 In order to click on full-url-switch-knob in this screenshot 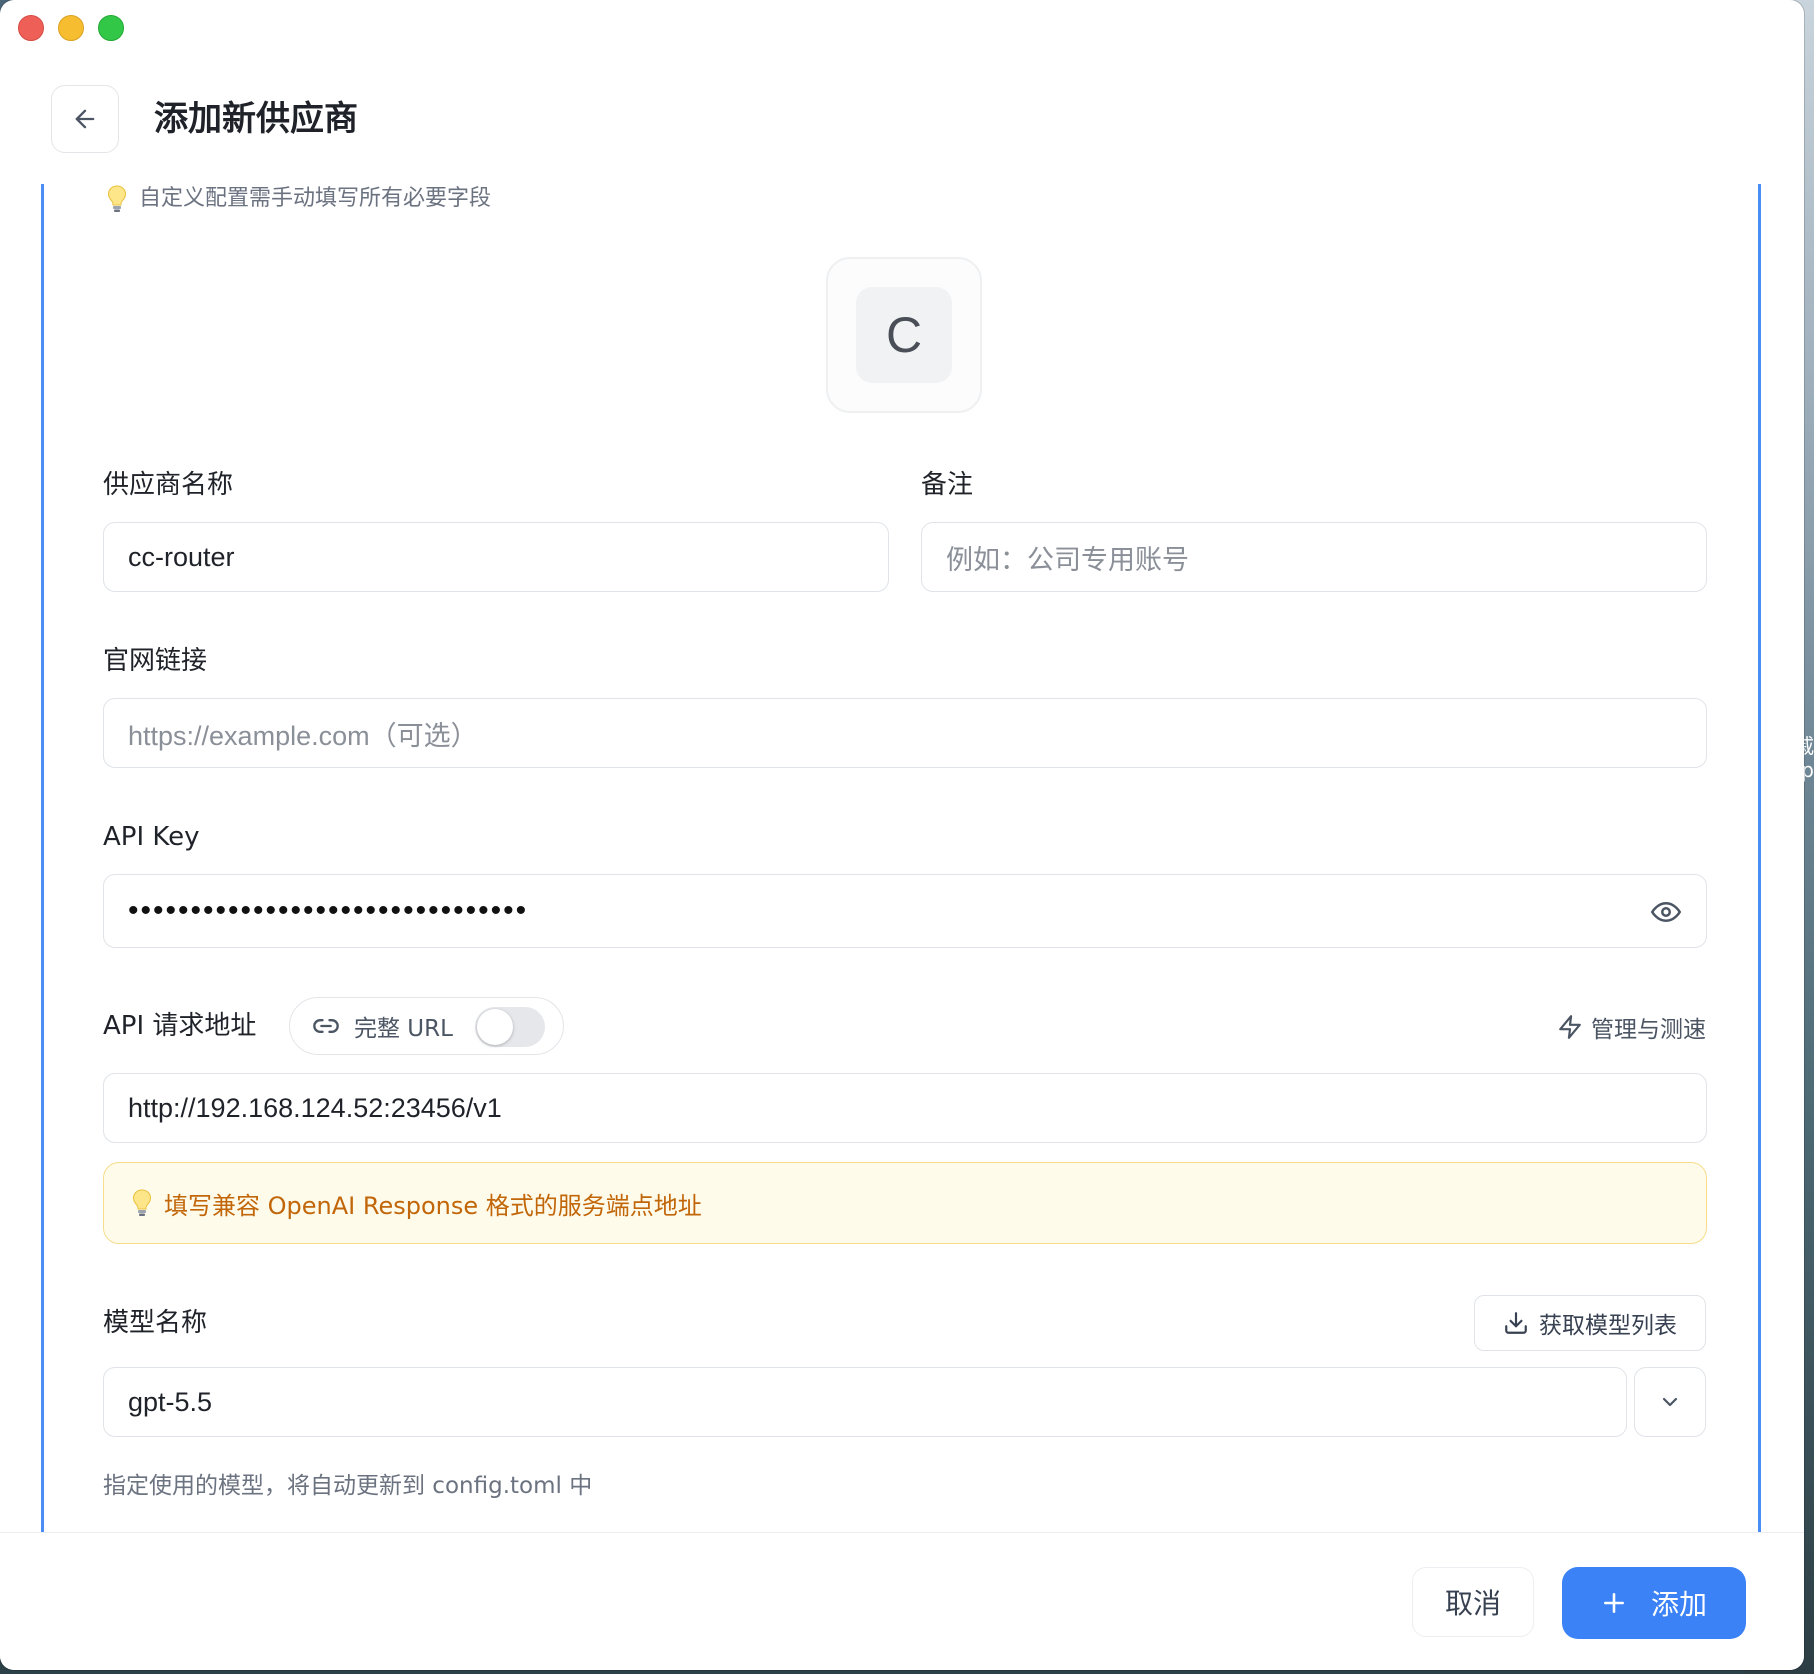, I will do `click(495, 1027)`.